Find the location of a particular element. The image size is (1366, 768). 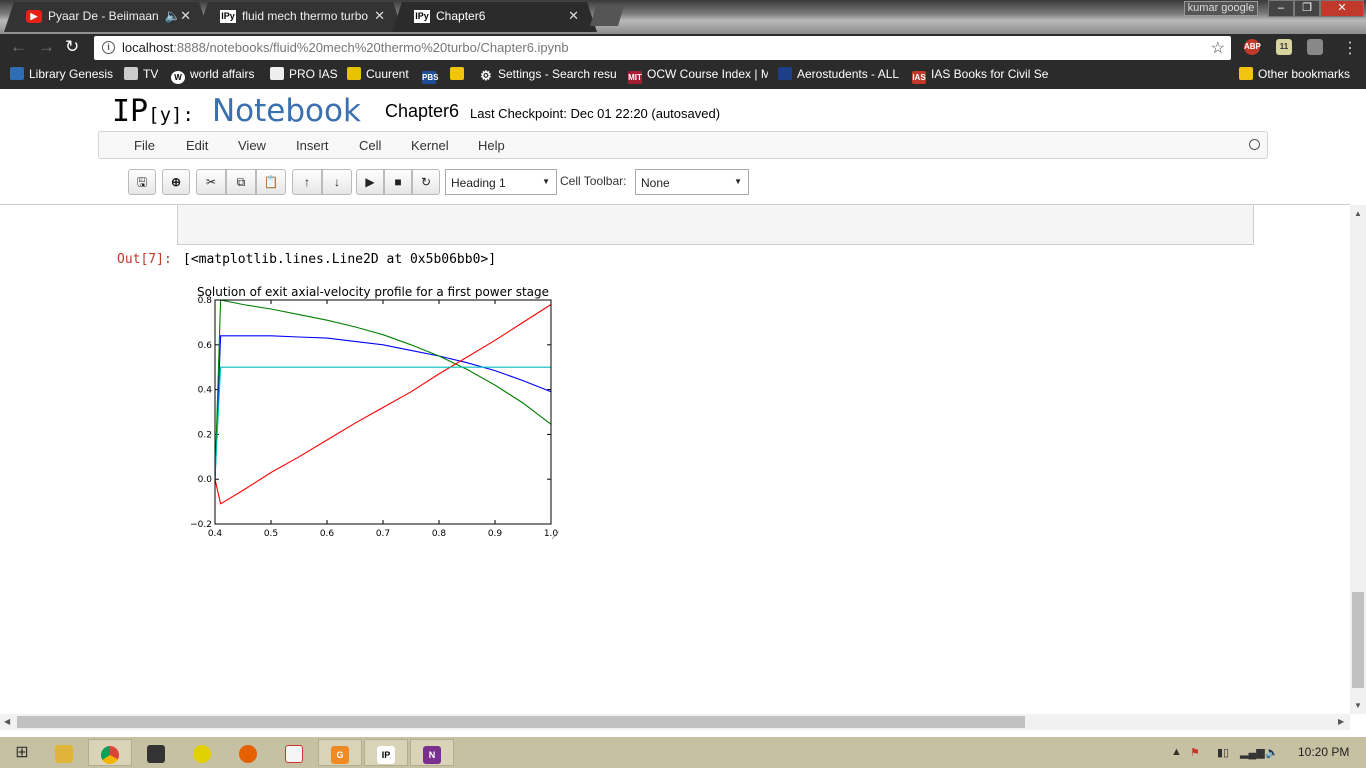

save-icon: 🖫 is located at coordinates (142, 182).